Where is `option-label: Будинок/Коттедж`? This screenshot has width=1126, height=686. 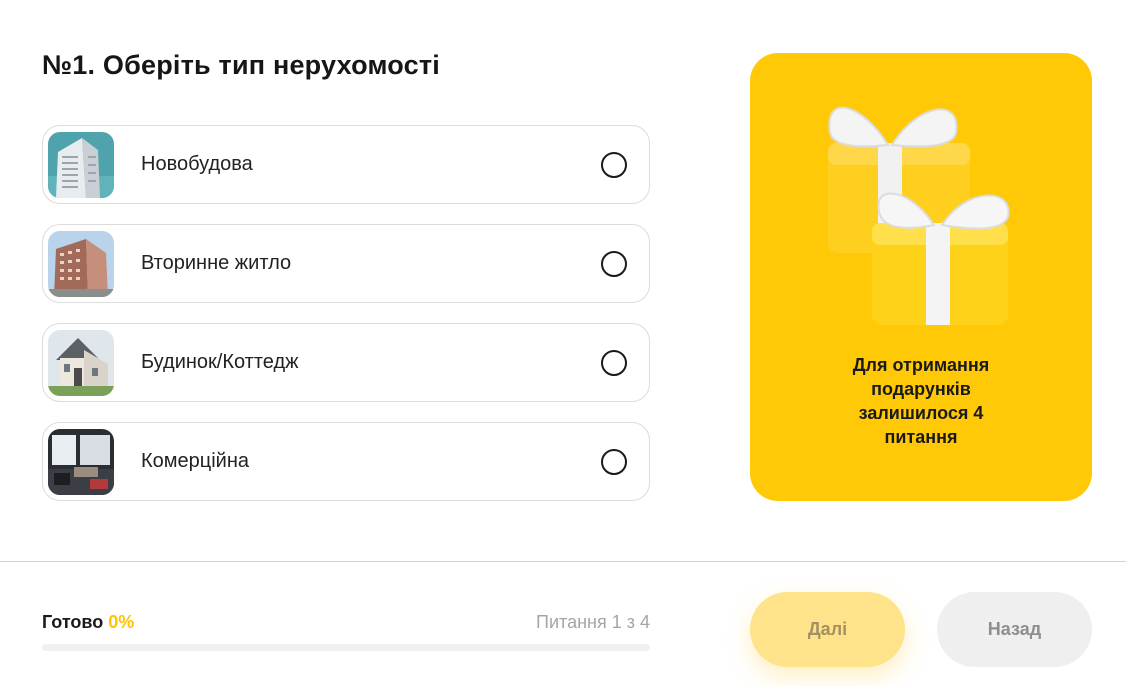
option-label: Будинок/Коттедж is located at coordinates (220, 362).